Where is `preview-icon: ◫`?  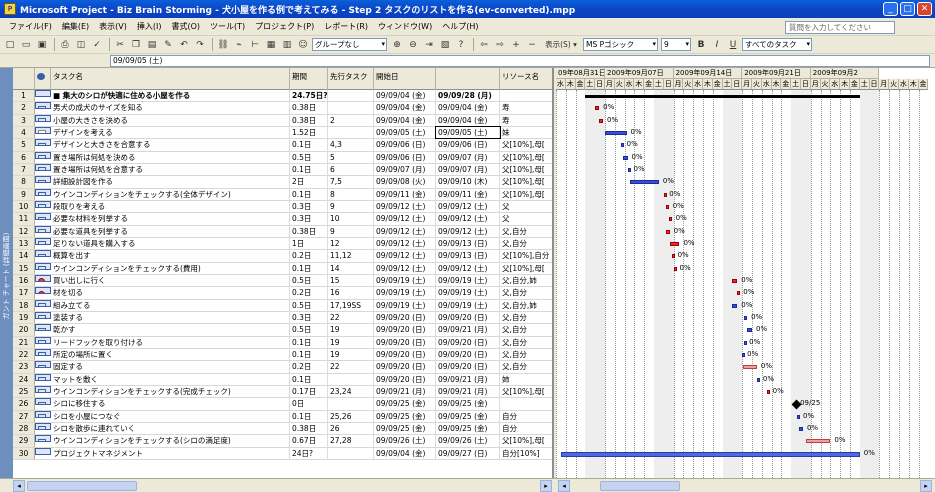
preview-icon: ◫ is located at coordinates (81, 45).